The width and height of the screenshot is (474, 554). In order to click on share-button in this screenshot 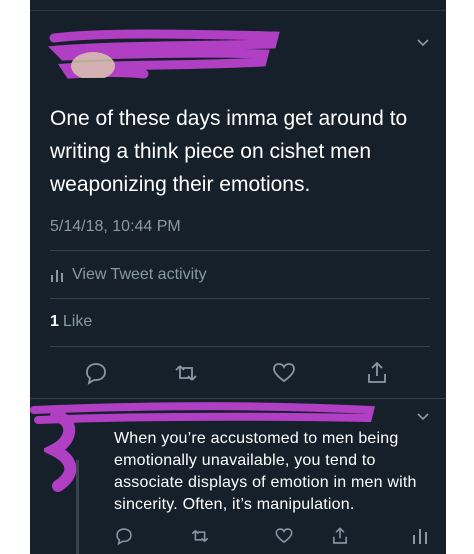, I will do `click(377, 373)`.